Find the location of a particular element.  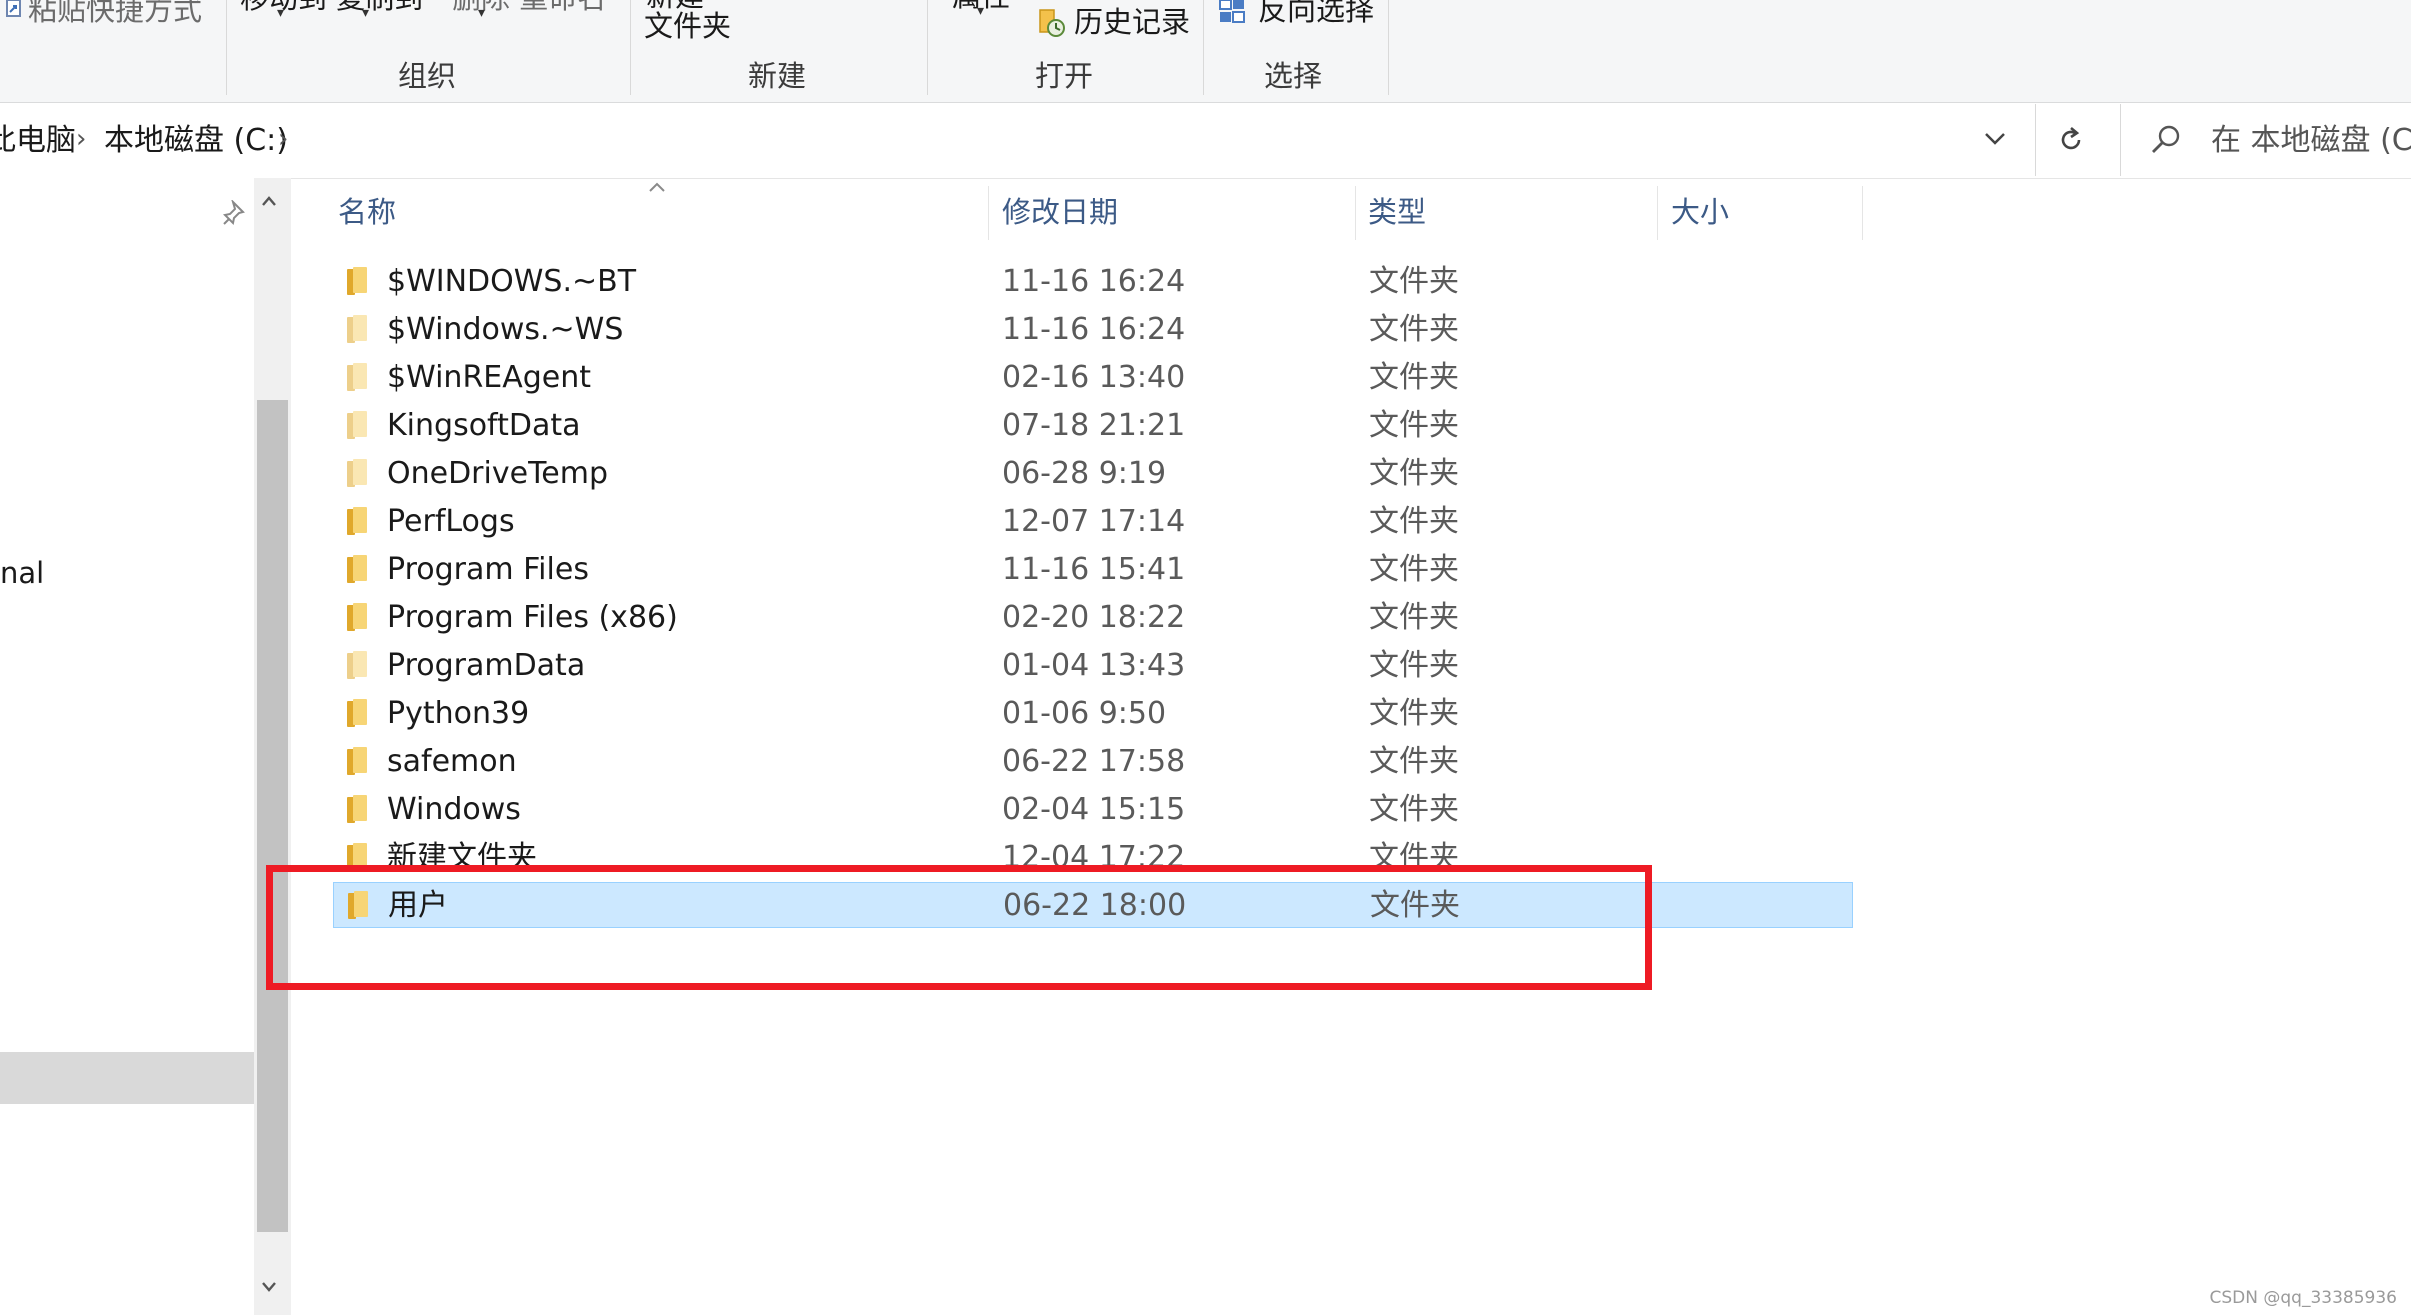

file-row: $Windows.~WS 11-16 16:24 文件夹 is located at coordinates (1093, 330).